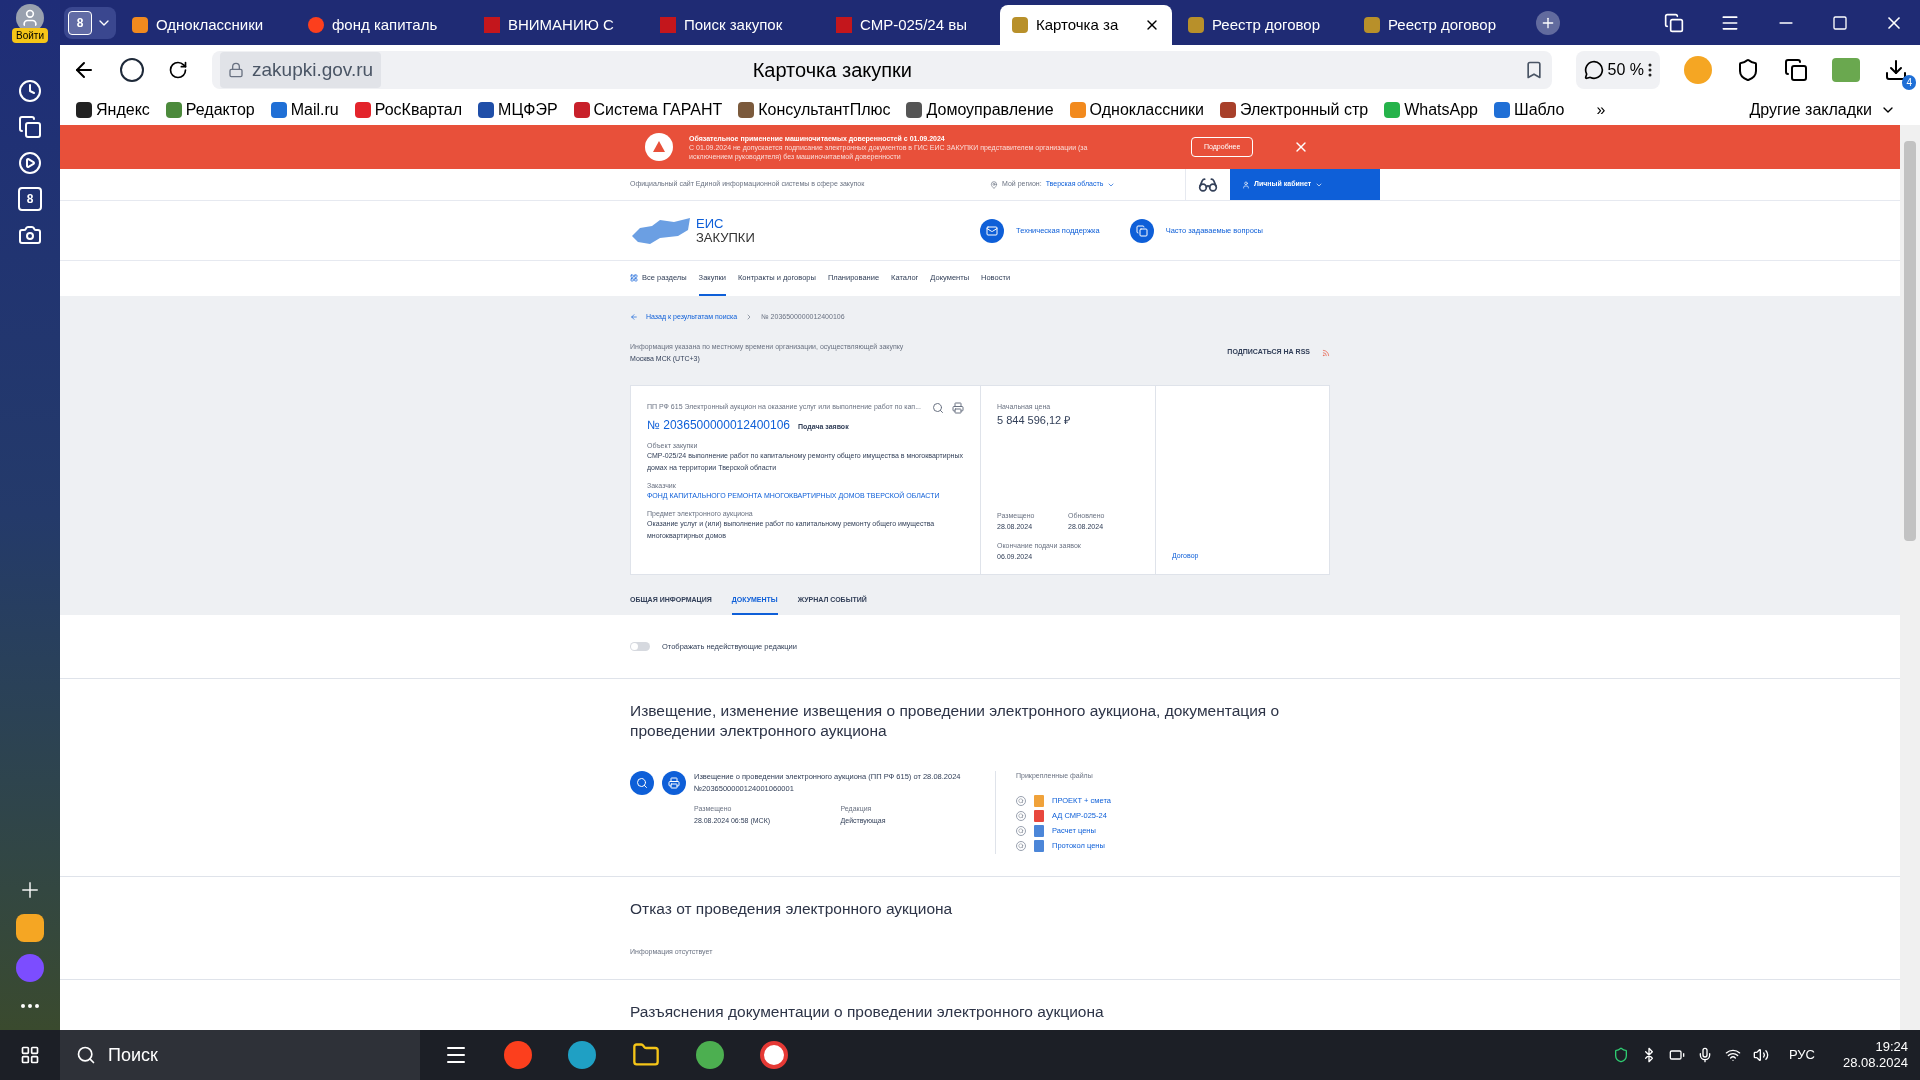 This screenshot has height=1080, width=1920. Describe the element at coordinates (236, 70) in the screenshot. I see `lock-icon` at that location.